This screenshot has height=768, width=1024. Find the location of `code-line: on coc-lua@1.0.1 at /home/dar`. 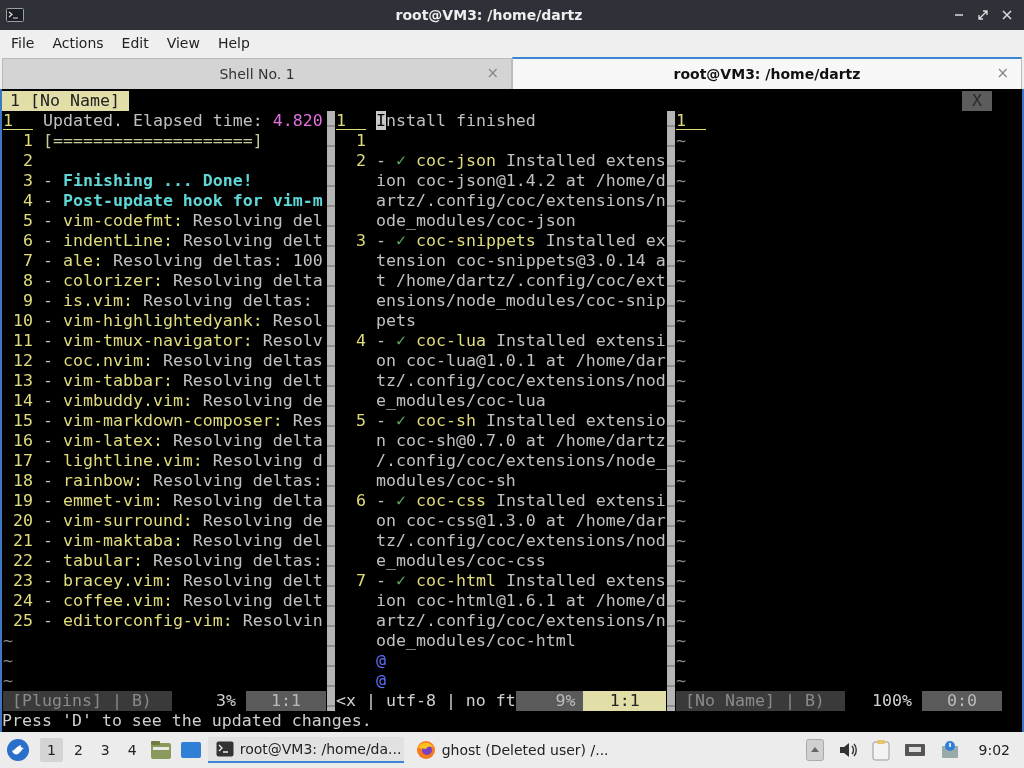

code-line: on coc-lua@1.0.1 at /home/dar is located at coordinates (521, 361).